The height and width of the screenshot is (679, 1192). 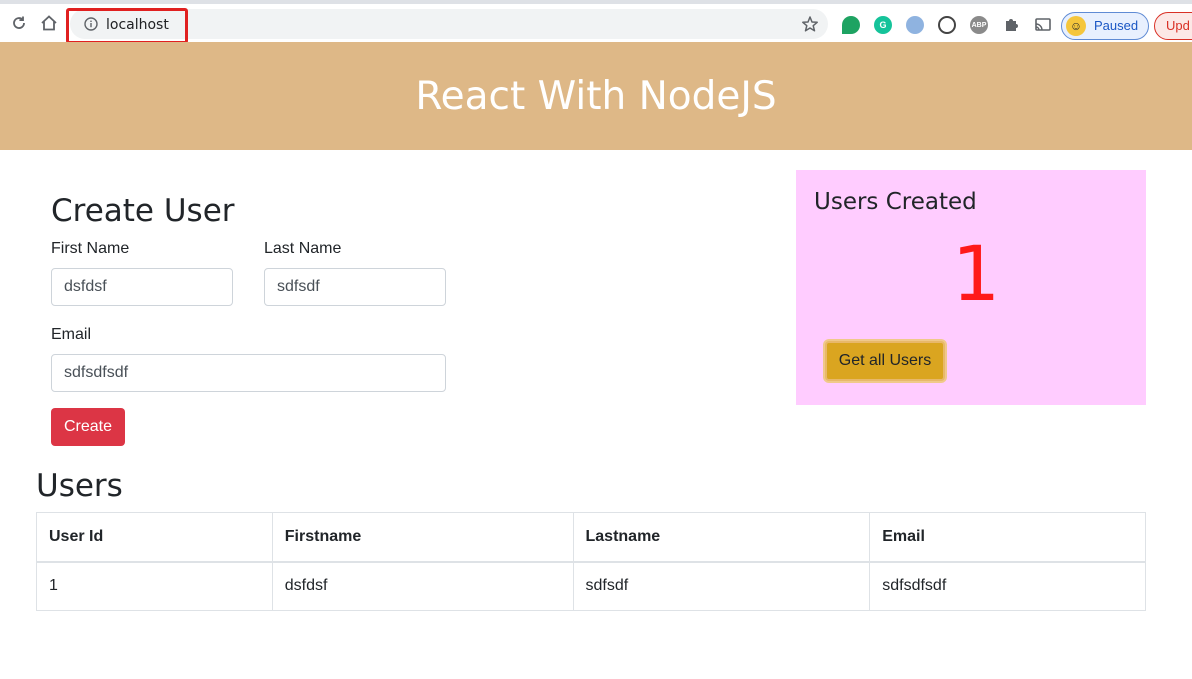 I want to click on update-button: Upd, so click(x=1173, y=26).